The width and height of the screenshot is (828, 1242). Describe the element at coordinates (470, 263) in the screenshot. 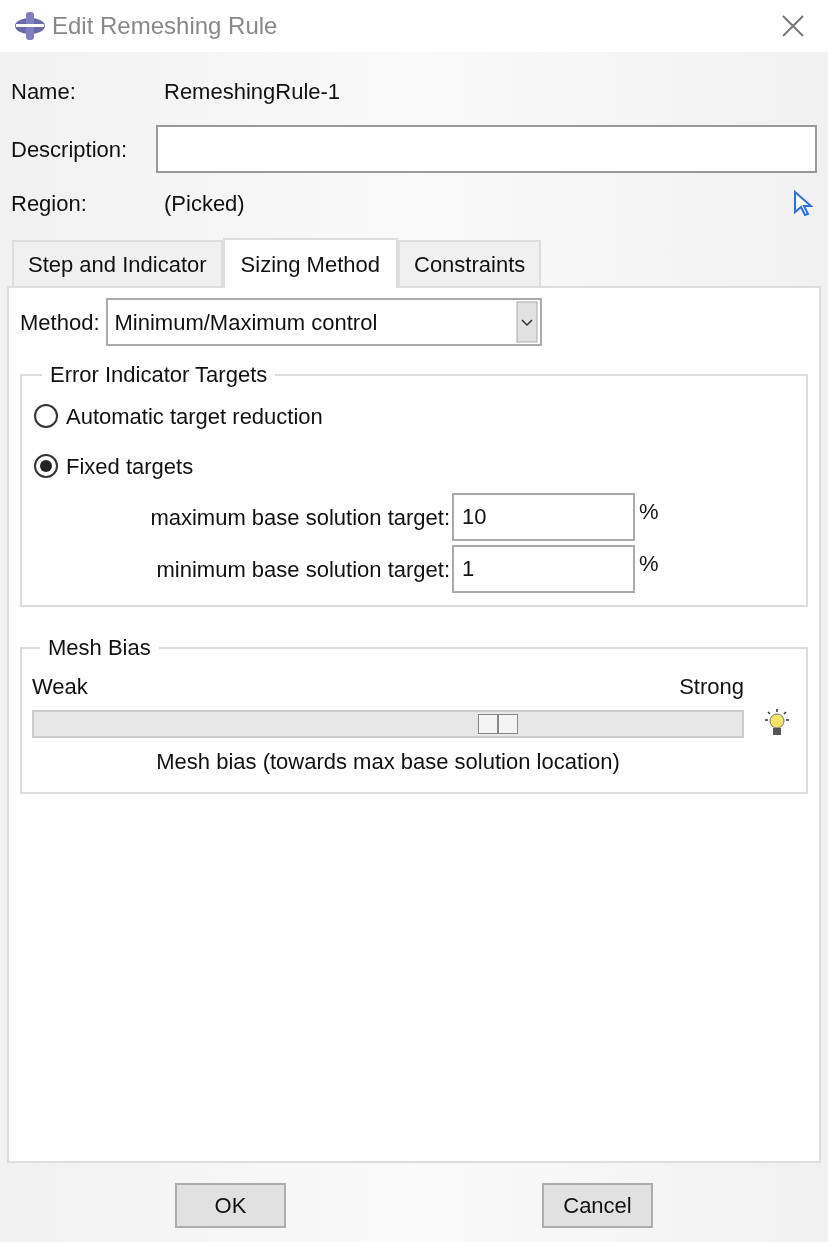

I see `tab: Constraints` at that location.